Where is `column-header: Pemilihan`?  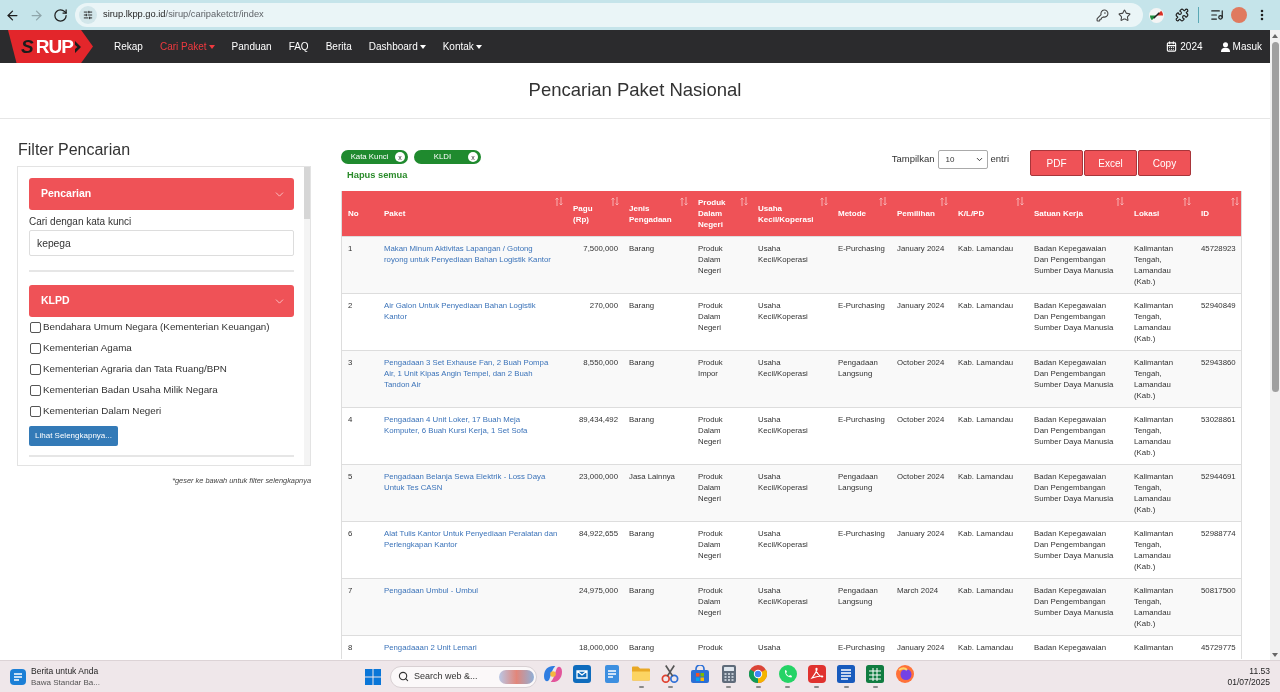
column-header: Pemilihan is located at coordinates (916, 213).